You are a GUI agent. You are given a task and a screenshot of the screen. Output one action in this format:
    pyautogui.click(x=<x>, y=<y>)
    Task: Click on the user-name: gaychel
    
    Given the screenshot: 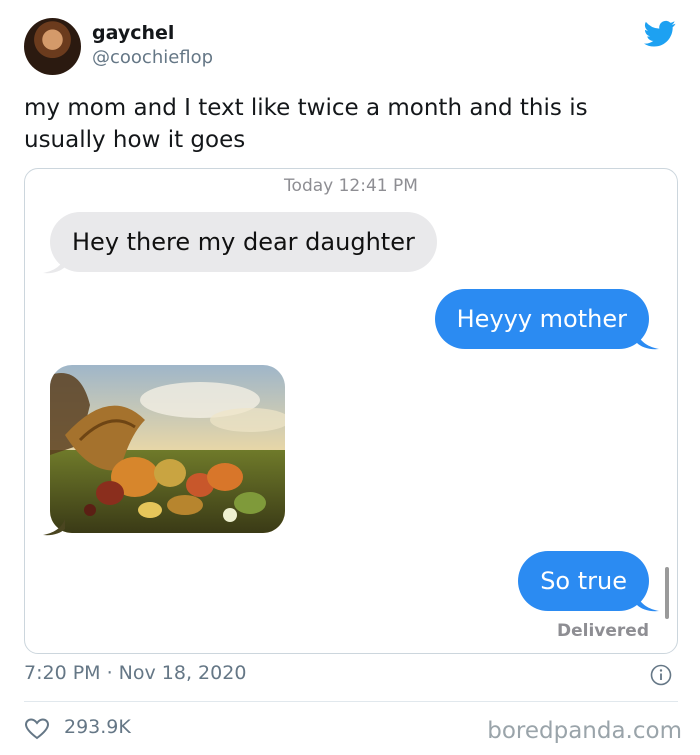 What is the action you would take?
    pyautogui.click(x=133, y=33)
    